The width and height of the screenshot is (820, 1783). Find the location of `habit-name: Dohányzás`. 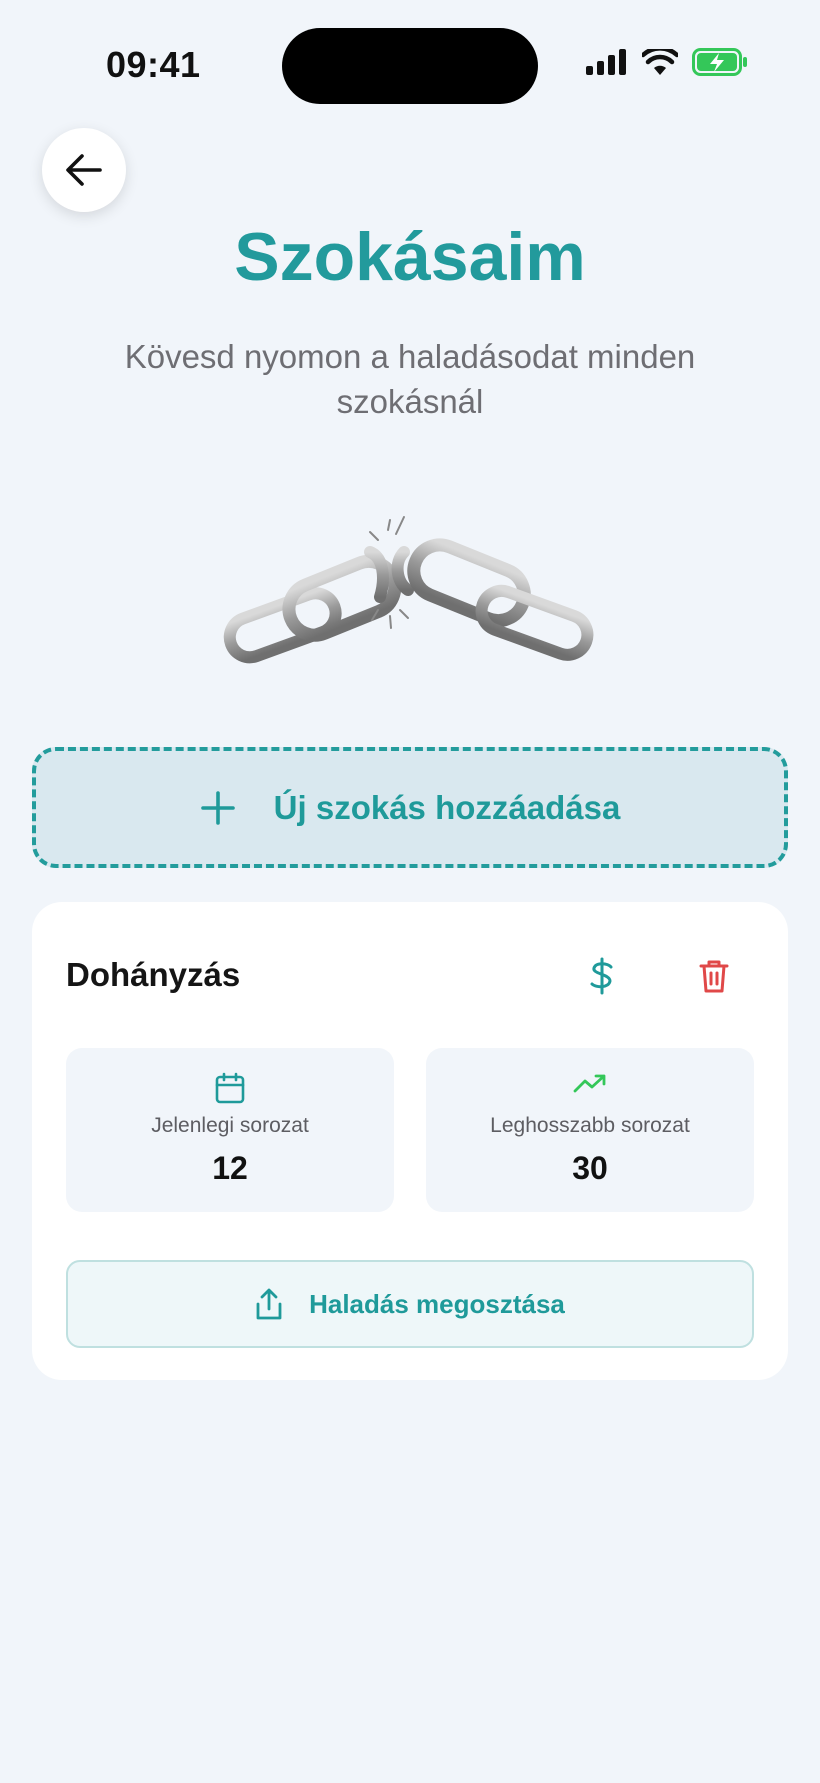

habit-name: Dohányzás is located at coordinates (153, 974).